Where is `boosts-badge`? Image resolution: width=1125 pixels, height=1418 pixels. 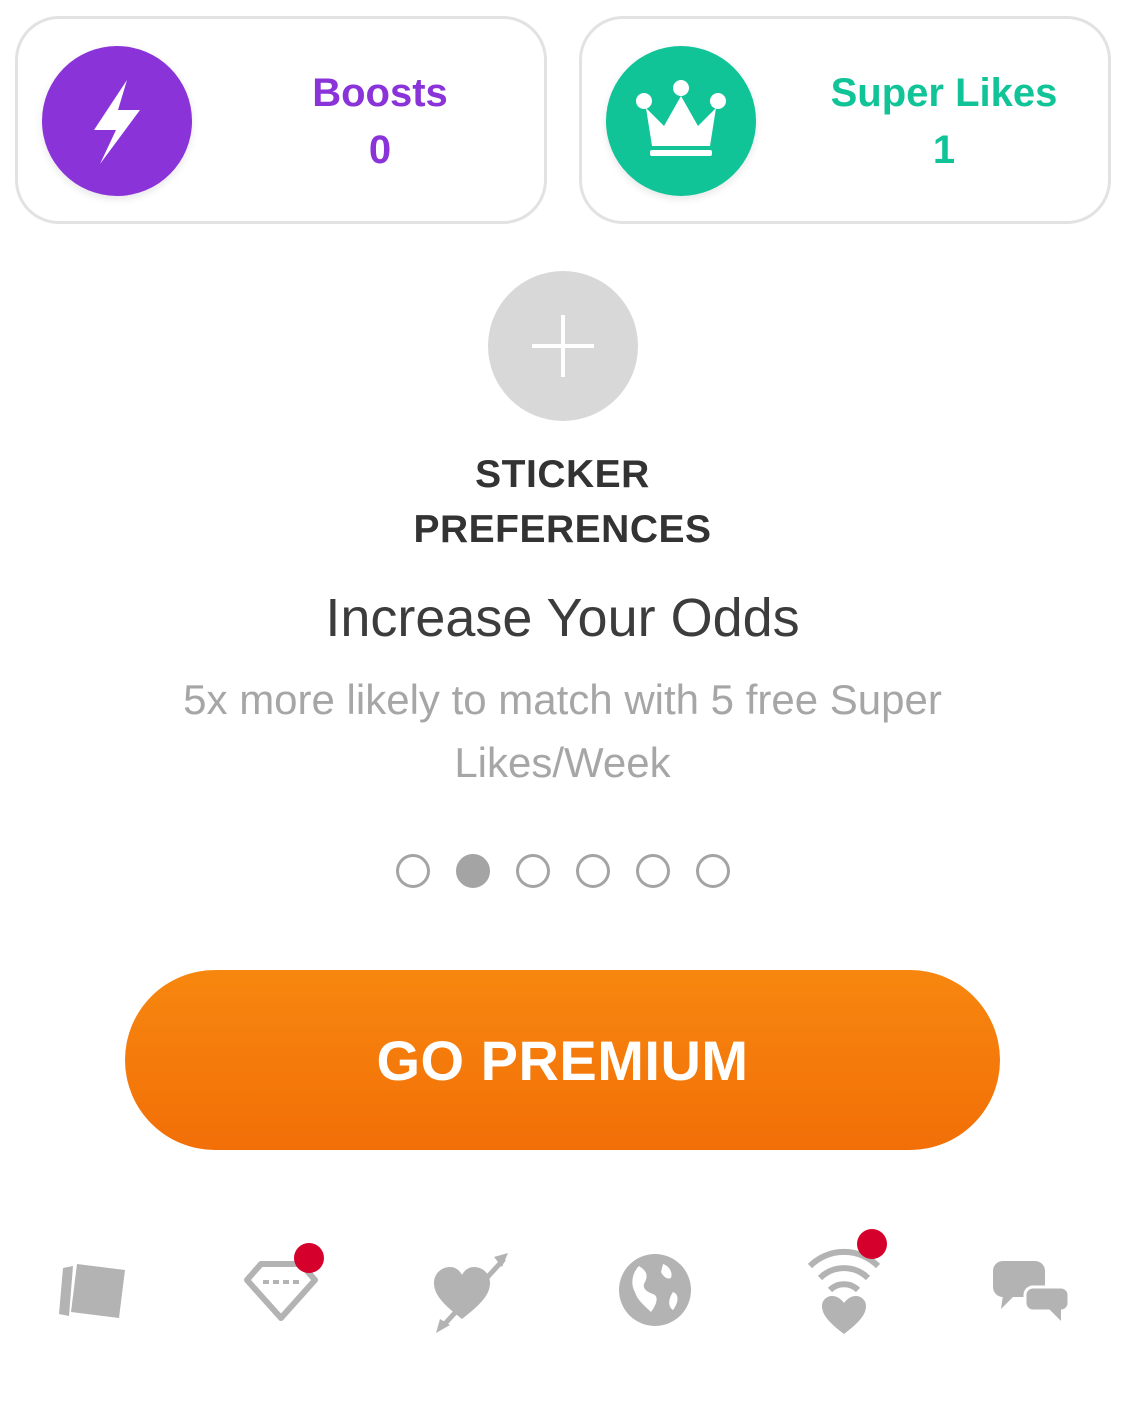
boosts-badge is located at coordinates (117, 121).